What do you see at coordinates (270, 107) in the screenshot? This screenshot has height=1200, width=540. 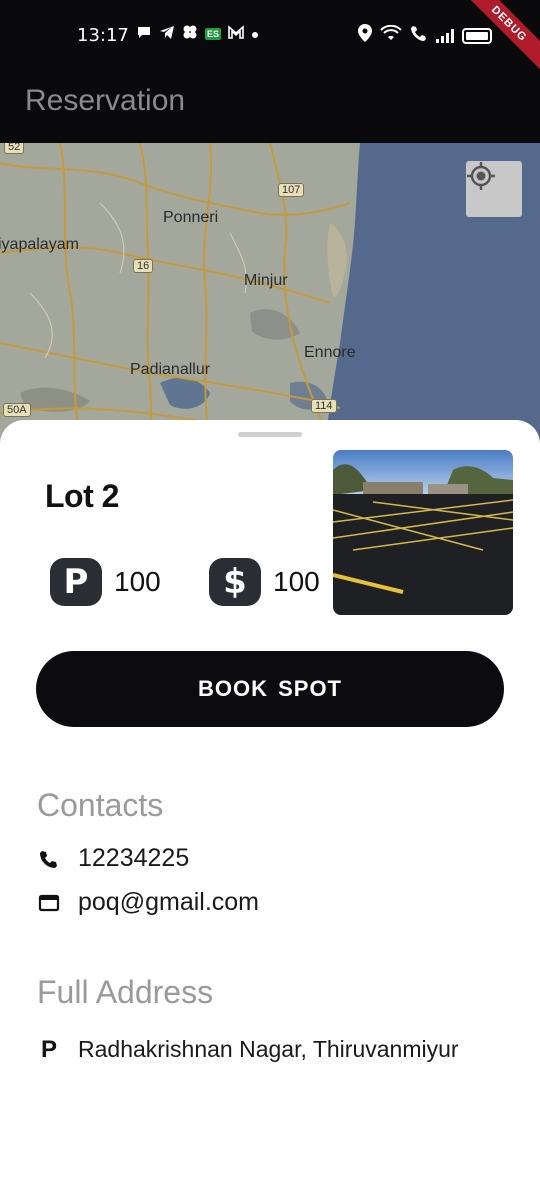 I see `app-bar: Reservation` at bounding box center [270, 107].